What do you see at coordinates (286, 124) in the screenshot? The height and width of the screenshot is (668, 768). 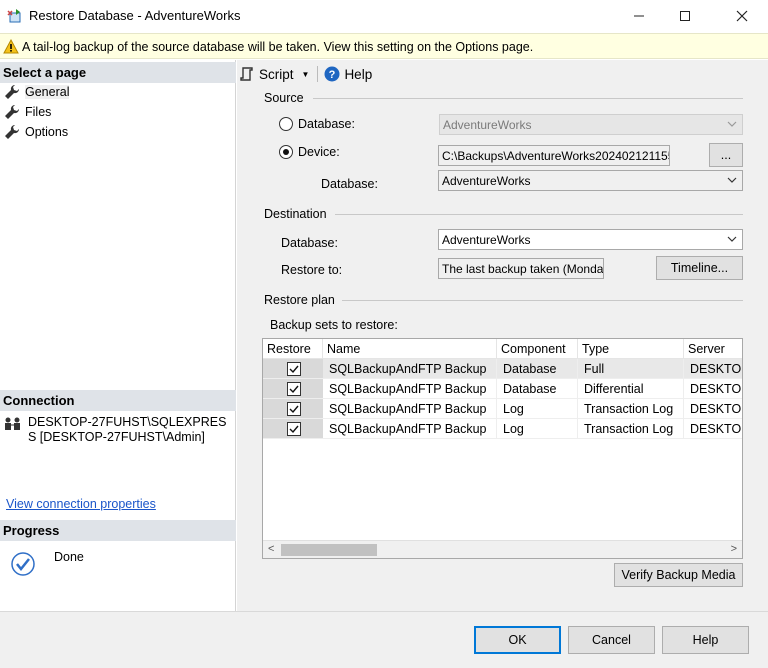 I see `source-database-radio` at bounding box center [286, 124].